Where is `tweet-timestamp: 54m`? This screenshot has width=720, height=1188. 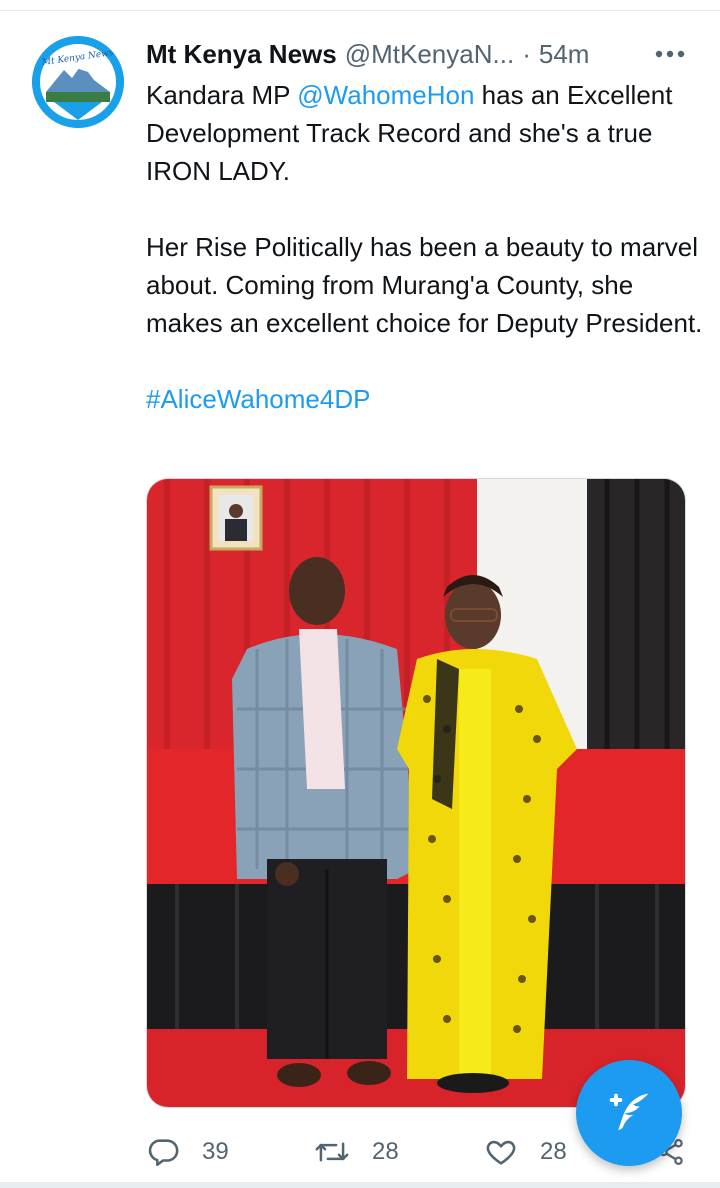 tweet-timestamp: 54m is located at coordinates (564, 54).